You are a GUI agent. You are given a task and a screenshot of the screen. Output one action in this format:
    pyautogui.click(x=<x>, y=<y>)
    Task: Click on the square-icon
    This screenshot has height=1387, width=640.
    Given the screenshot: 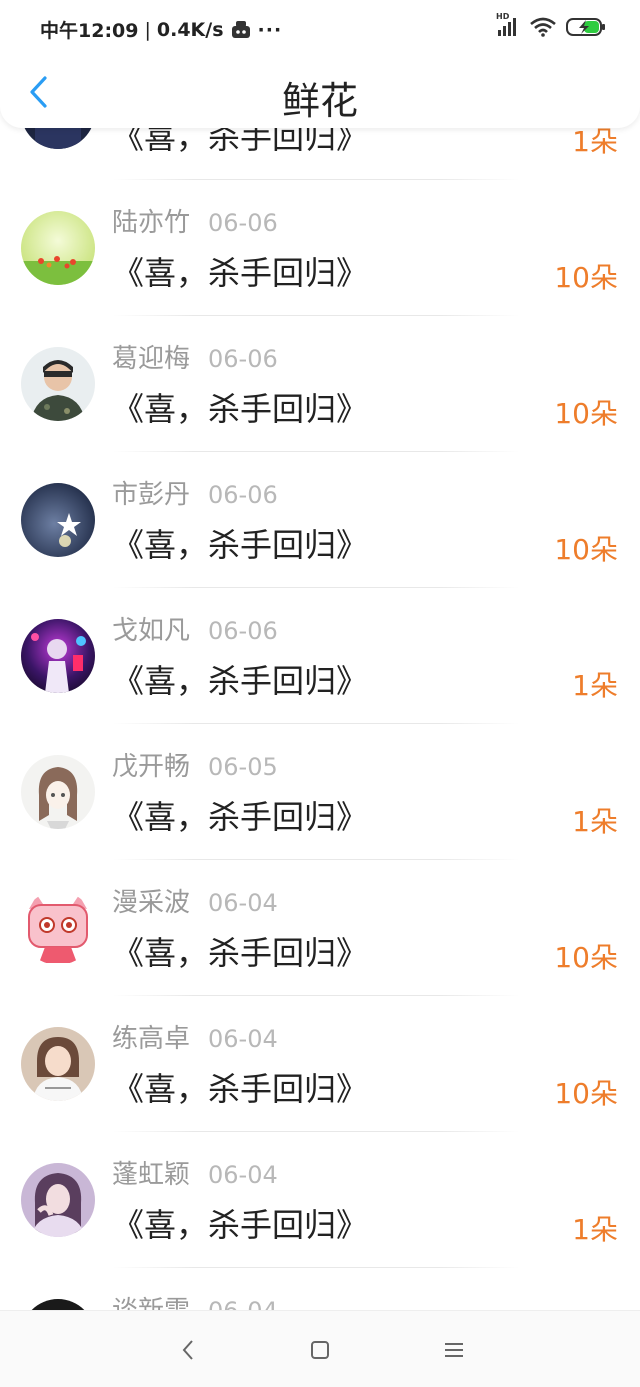 What is the action you would take?
    pyautogui.click(x=320, y=1350)
    